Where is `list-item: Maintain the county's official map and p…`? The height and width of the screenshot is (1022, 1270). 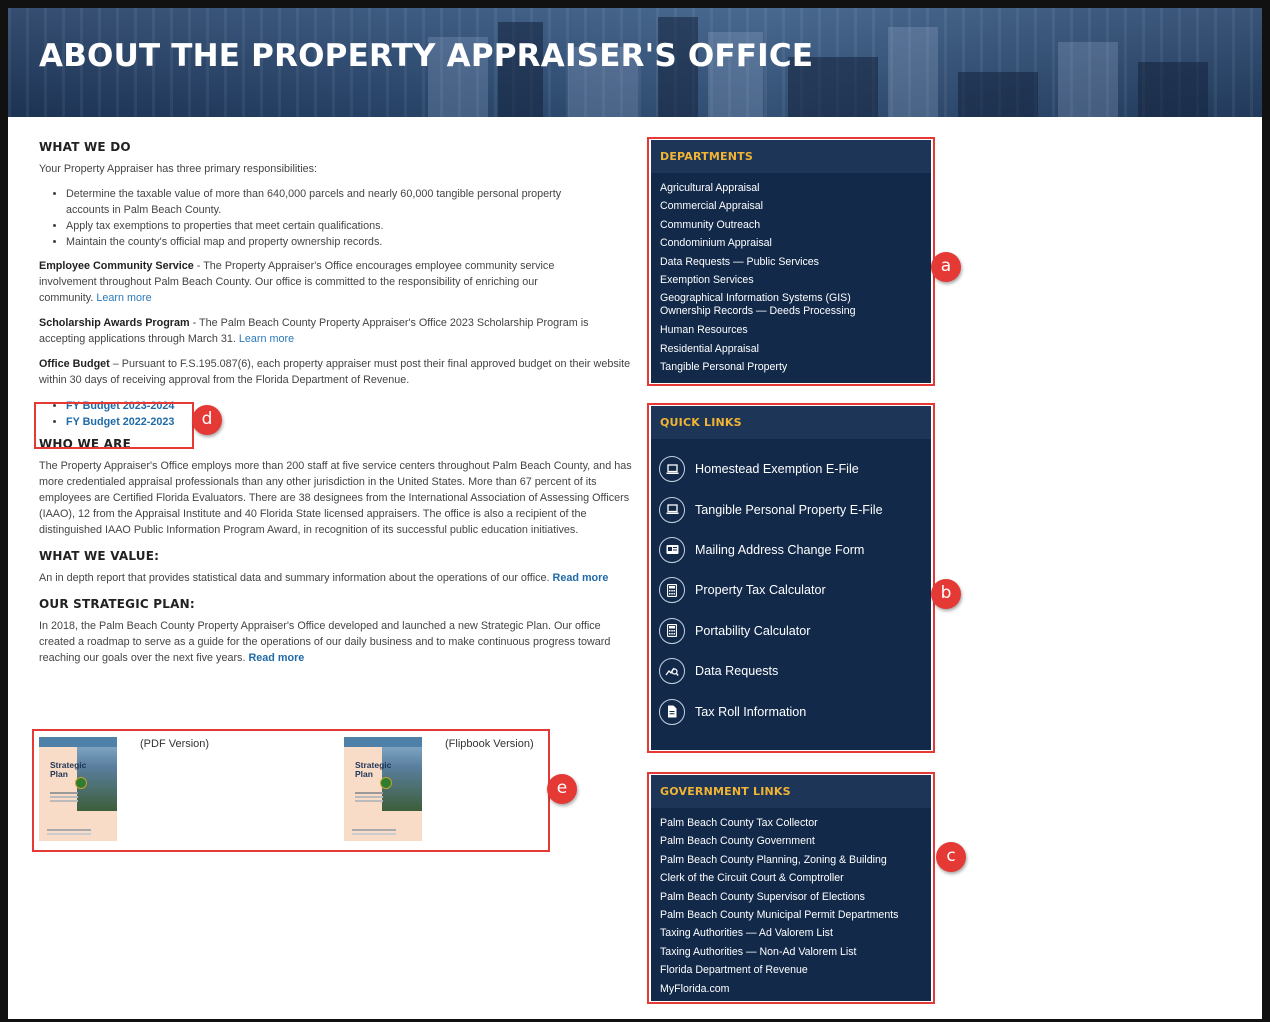
list-item: Maintain the county's official map and p… is located at coordinates (330, 242).